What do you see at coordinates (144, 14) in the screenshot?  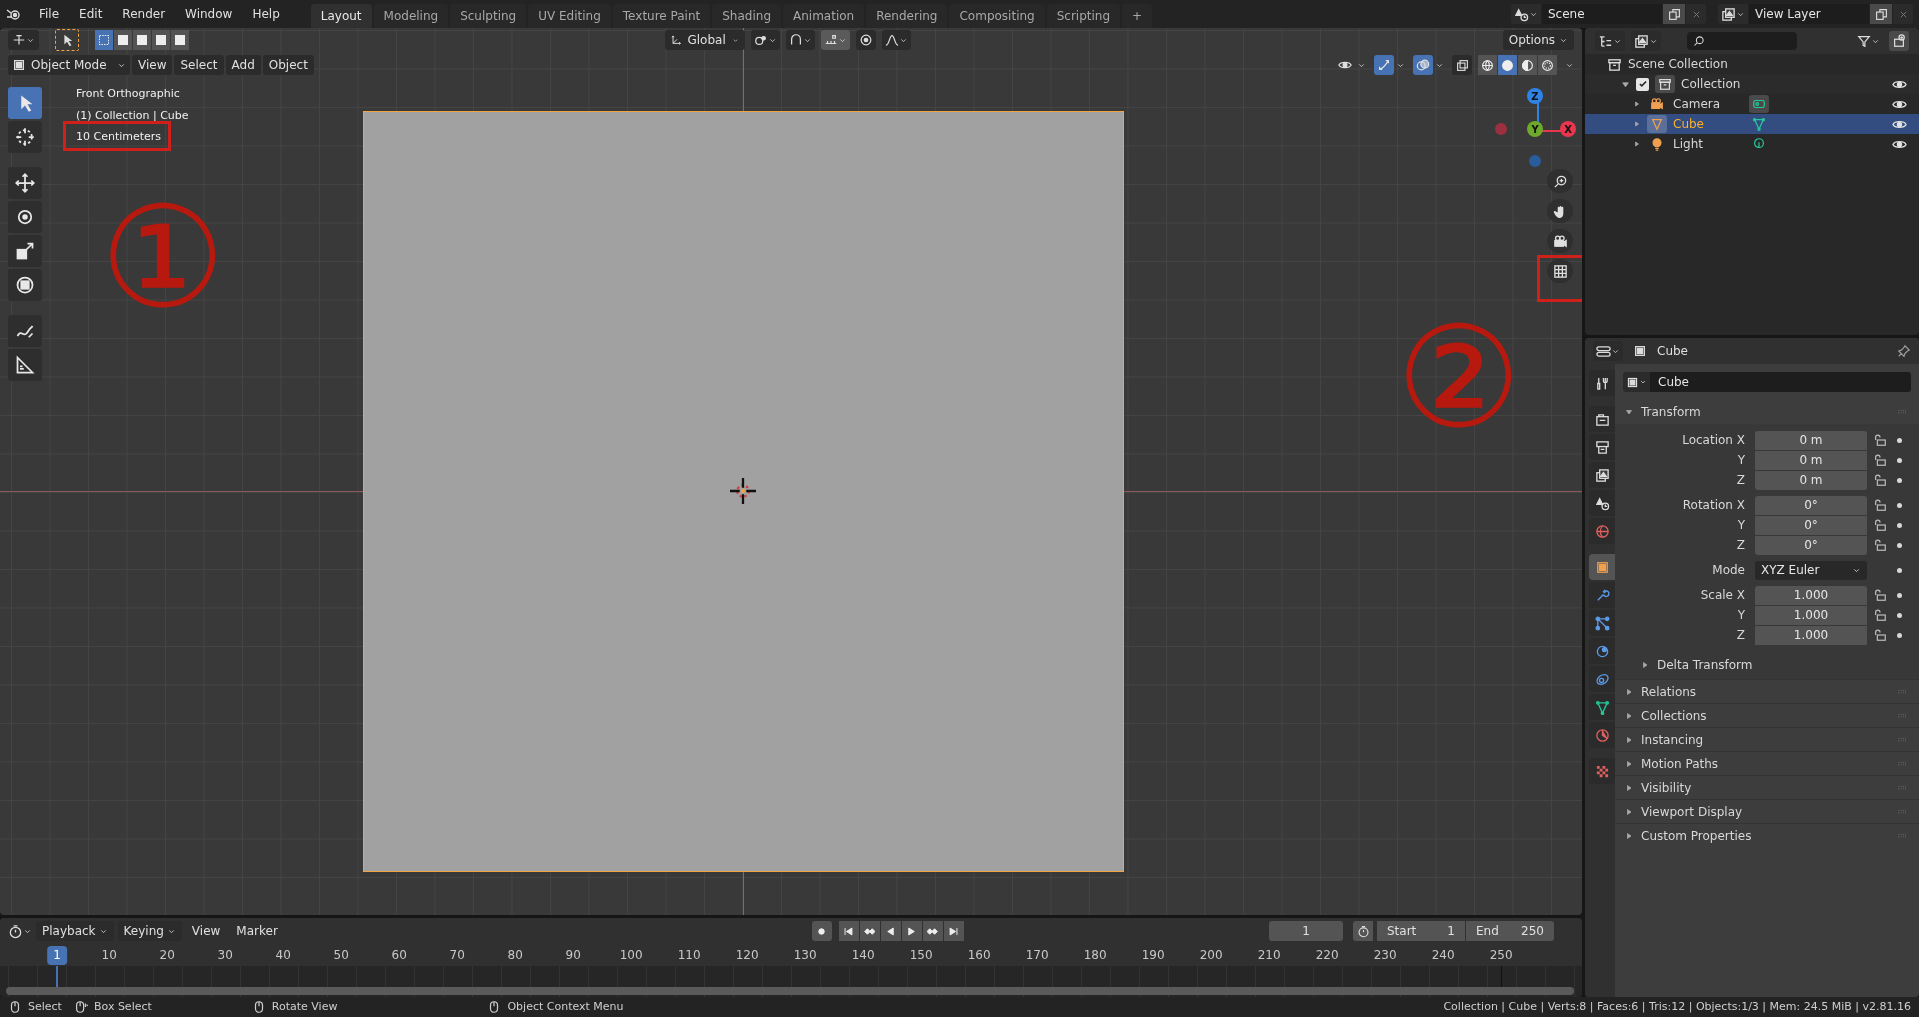 I see `menu-item: Render` at bounding box center [144, 14].